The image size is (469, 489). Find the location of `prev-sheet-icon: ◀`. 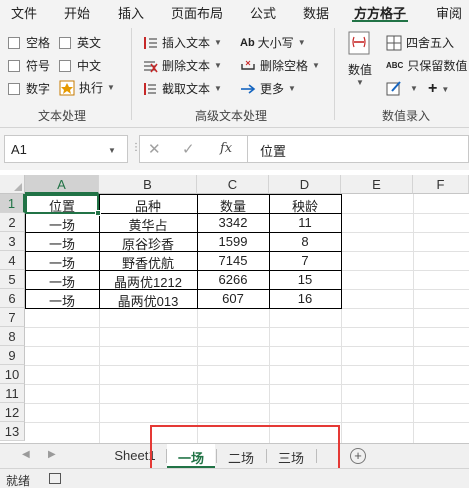

prev-sheet-icon: ◀ is located at coordinates (26, 454).